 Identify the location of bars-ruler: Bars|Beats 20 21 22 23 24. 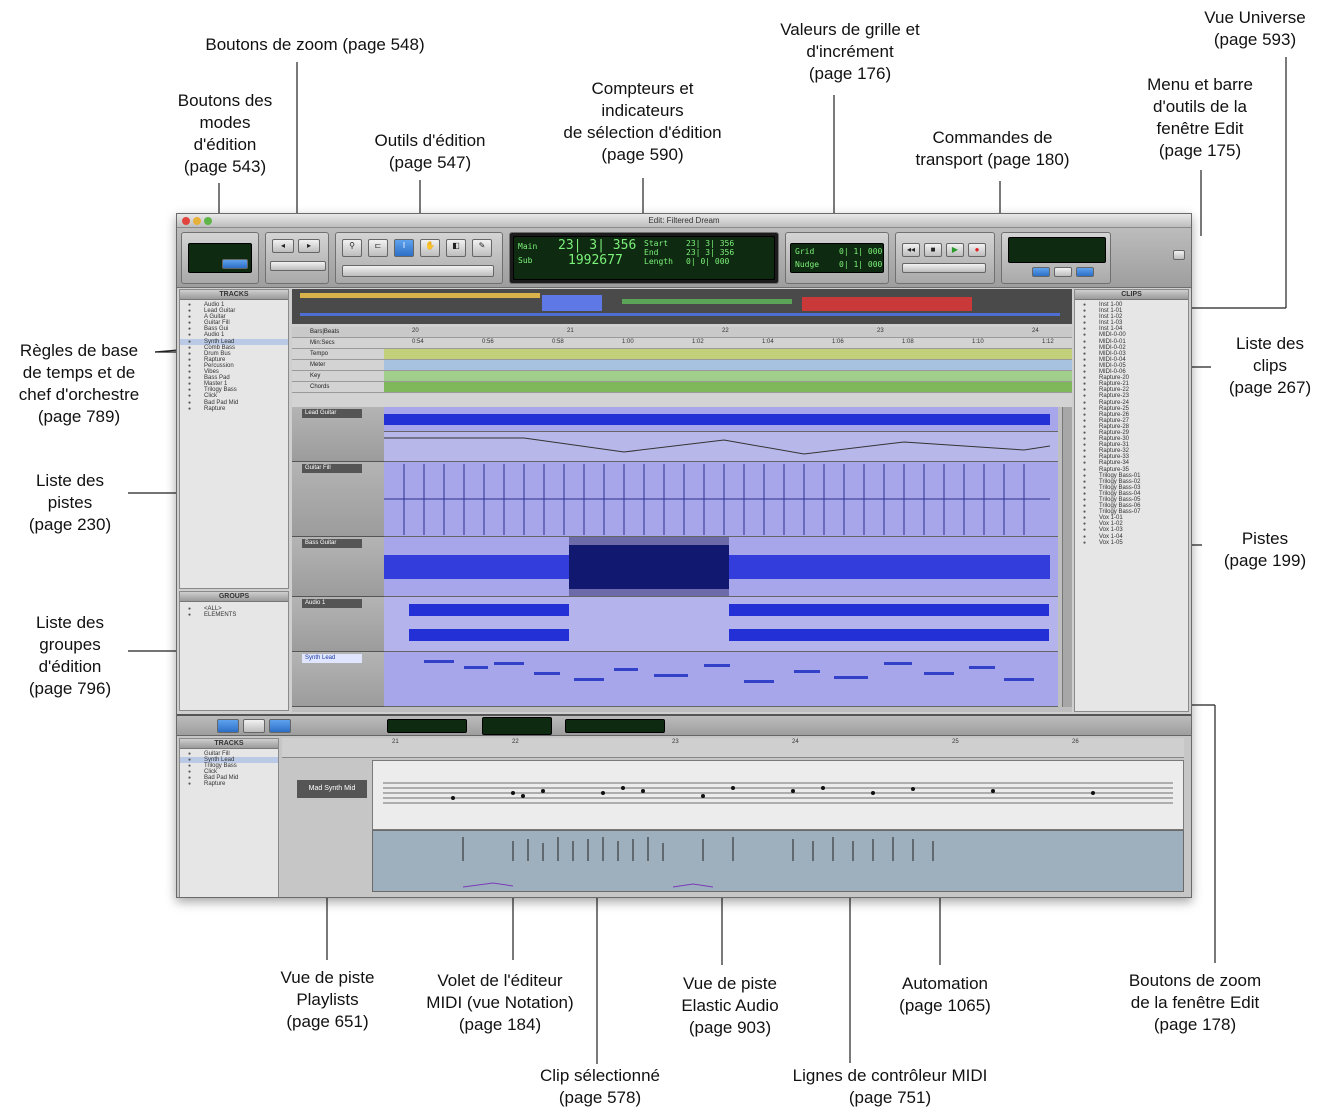
(682, 332).